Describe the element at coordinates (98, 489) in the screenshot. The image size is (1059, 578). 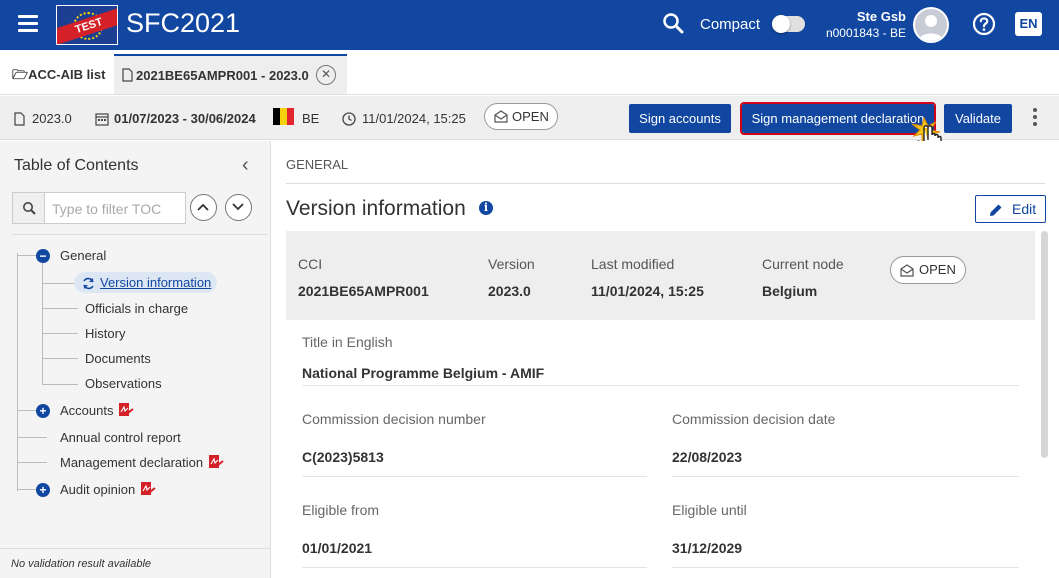
I see `toc-item-label: Audit opinion` at that location.